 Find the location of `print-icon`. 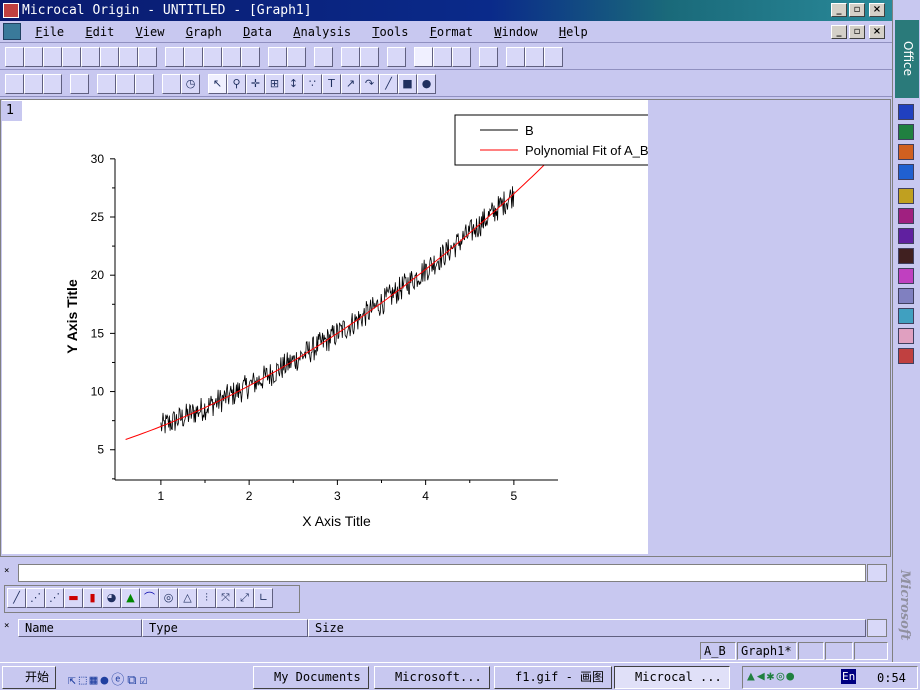

print-icon is located at coordinates (323, 57).